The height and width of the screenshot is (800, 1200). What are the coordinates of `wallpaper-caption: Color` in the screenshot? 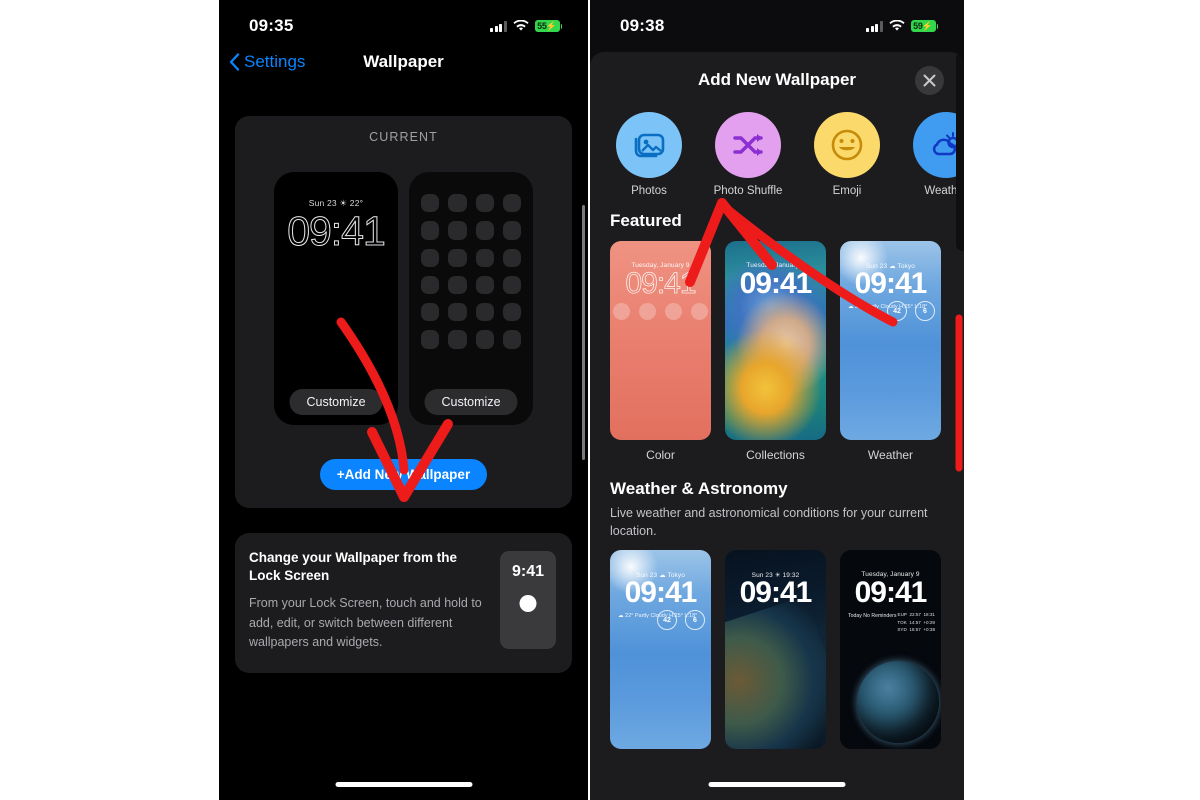 It's located at (660, 455).